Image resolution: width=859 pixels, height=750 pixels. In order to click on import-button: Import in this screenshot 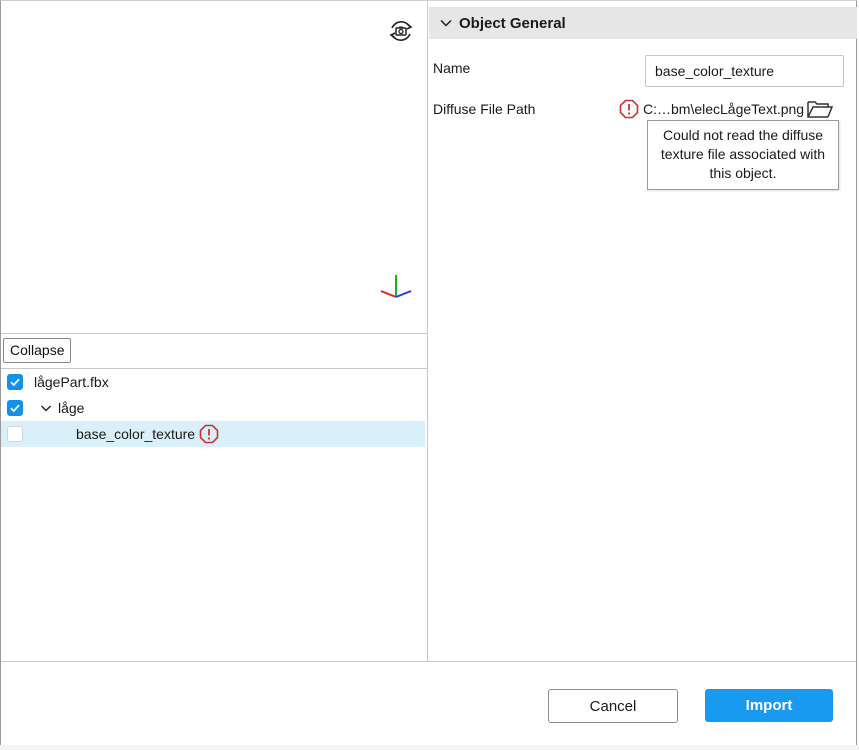, I will do `click(769, 705)`.